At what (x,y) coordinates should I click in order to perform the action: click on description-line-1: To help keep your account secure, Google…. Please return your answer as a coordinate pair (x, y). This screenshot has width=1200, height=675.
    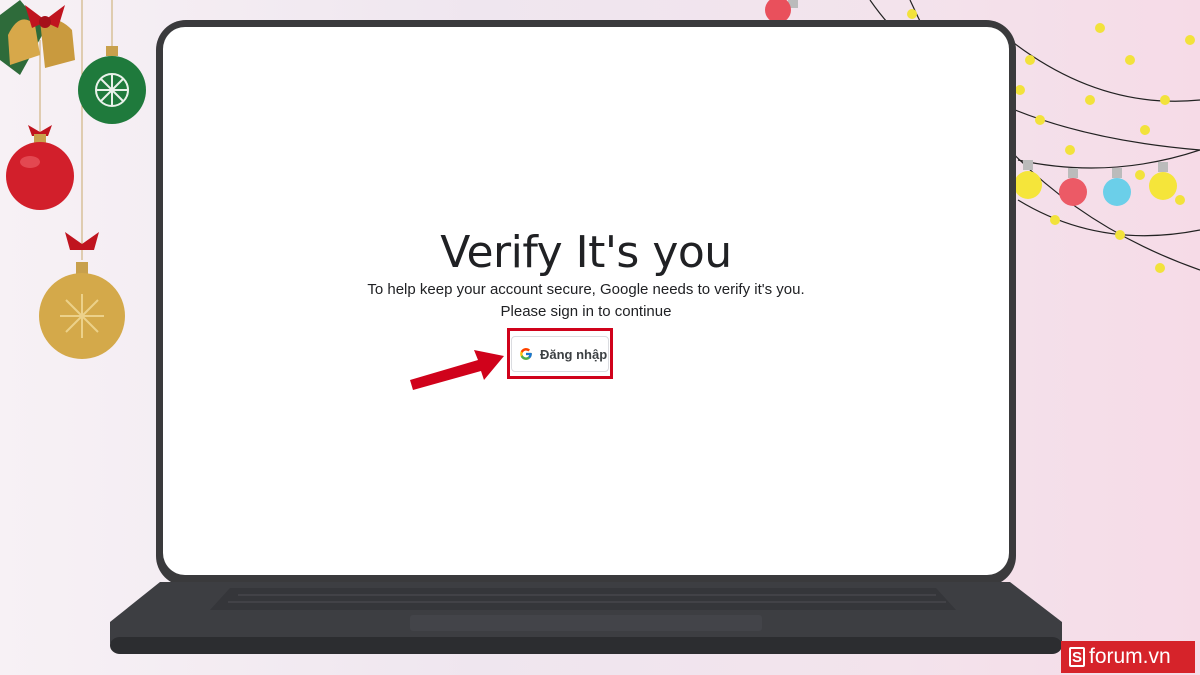
    Looking at the image, I should click on (586, 289).